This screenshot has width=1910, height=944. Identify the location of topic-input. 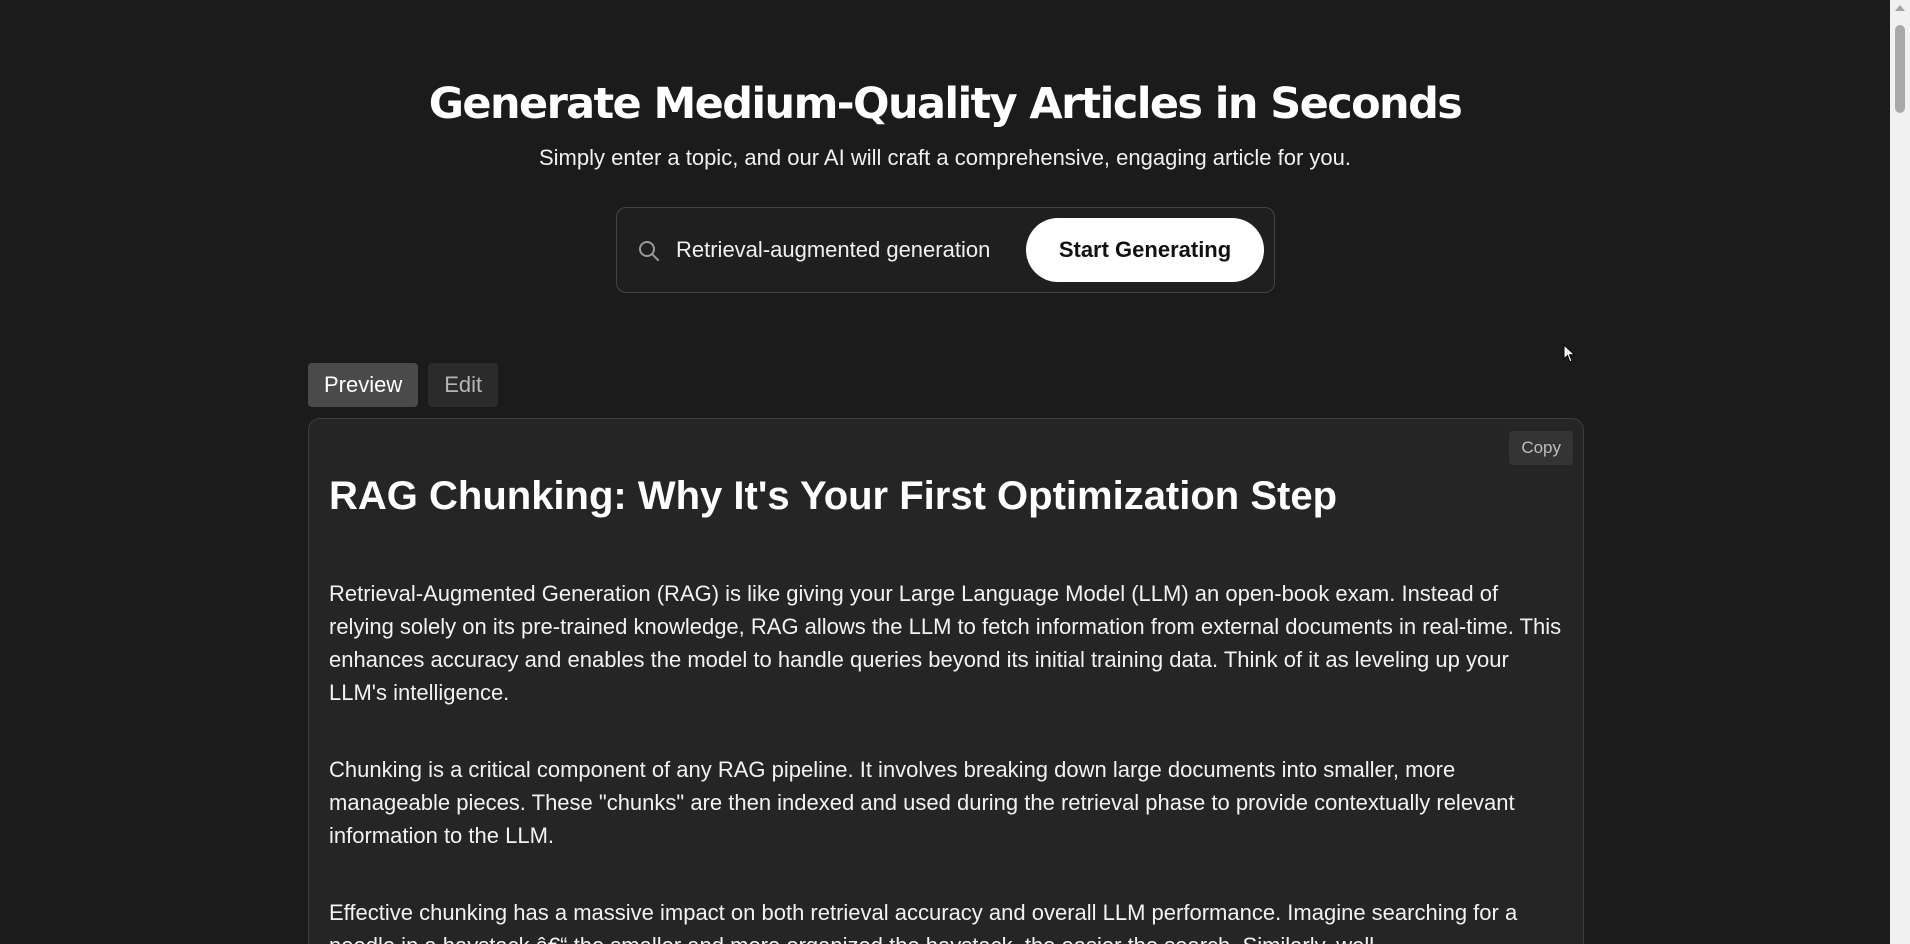
(854, 250).